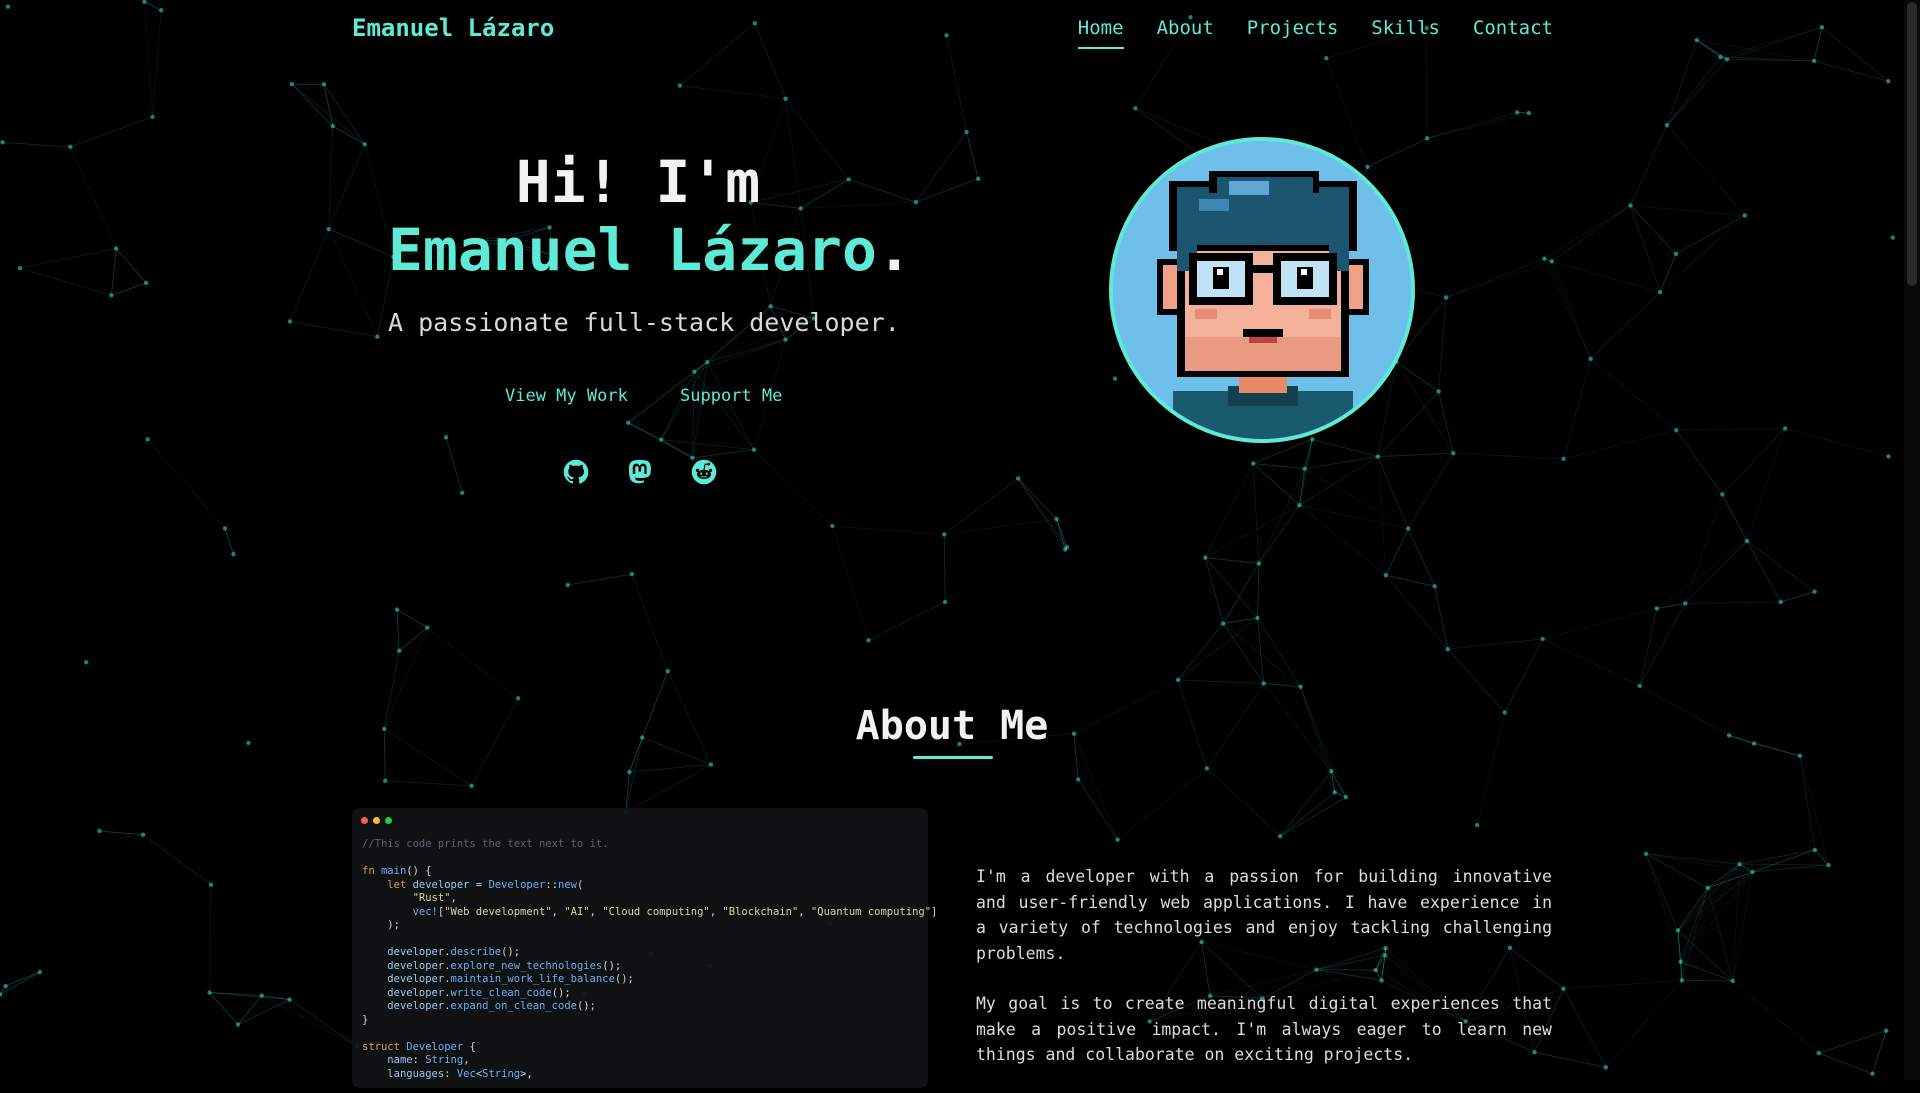 This screenshot has height=1093, width=1920. What do you see at coordinates (364, 820) in the screenshot?
I see `close-dot-icon` at bounding box center [364, 820].